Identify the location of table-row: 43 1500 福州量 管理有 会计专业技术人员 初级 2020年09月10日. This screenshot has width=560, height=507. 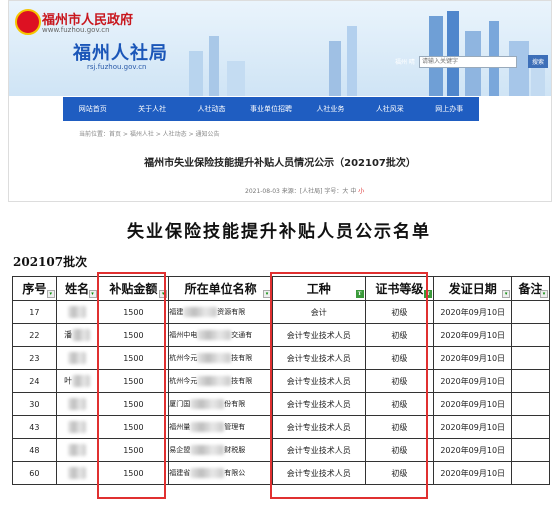
(281, 427).